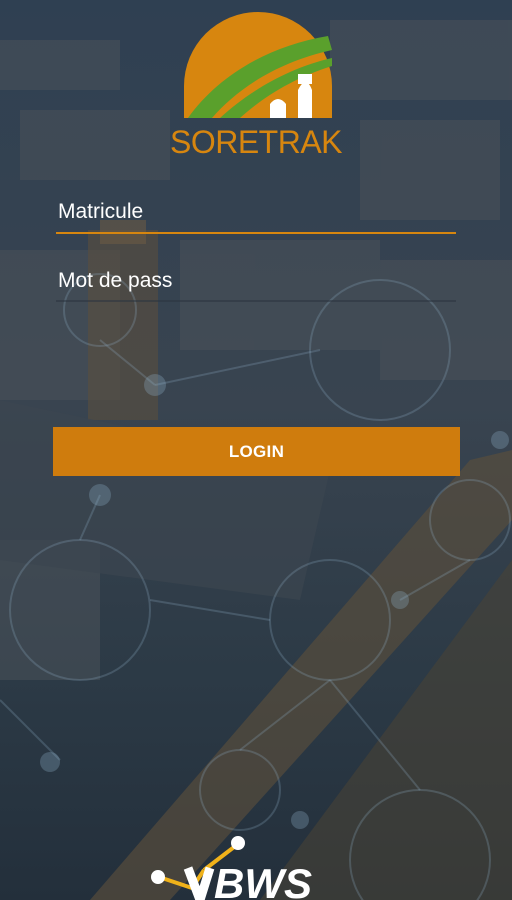  I want to click on password-underline, so click(256, 301).